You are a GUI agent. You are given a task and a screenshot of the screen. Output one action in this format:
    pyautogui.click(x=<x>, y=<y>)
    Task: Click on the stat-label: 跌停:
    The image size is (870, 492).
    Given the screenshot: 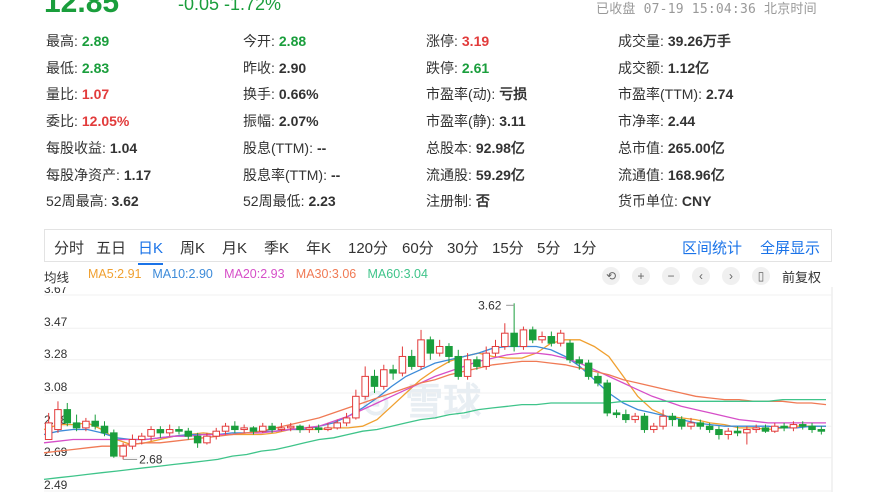 What is the action you would take?
    pyautogui.click(x=442, y=67)
    